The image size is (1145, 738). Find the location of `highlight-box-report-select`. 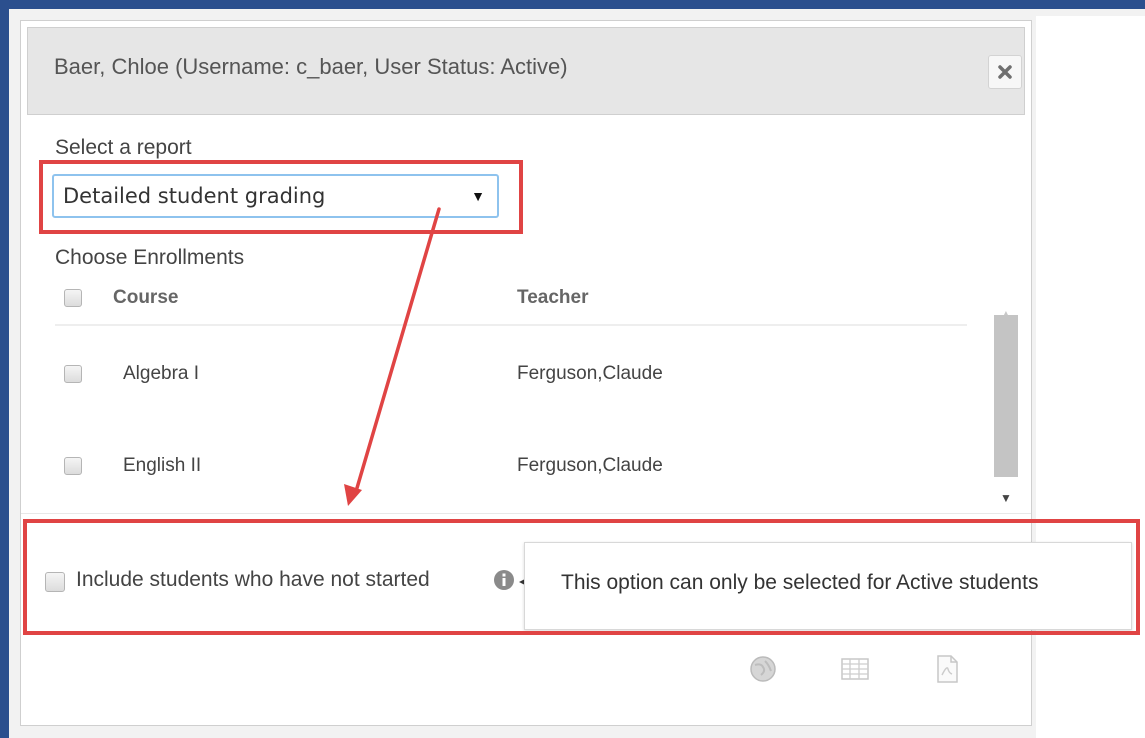

highlight-box-report-select is located at coordinates (281, 197).